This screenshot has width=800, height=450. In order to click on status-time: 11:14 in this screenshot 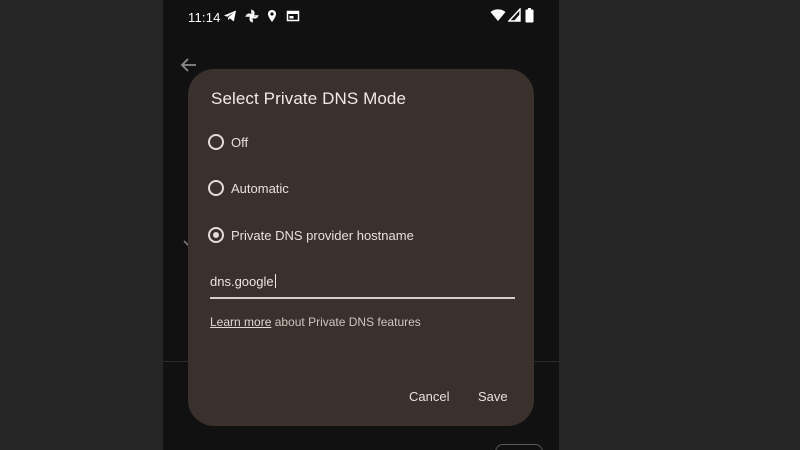, I will do `click(204, 17)`.